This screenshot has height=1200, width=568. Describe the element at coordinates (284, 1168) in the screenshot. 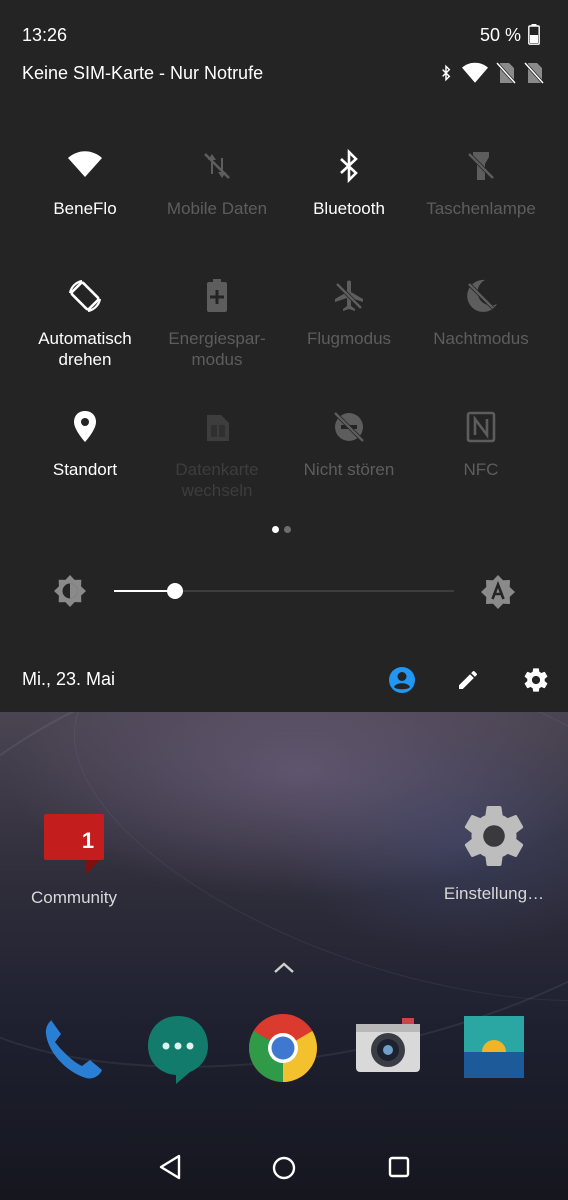

I see `home-button` at that location.